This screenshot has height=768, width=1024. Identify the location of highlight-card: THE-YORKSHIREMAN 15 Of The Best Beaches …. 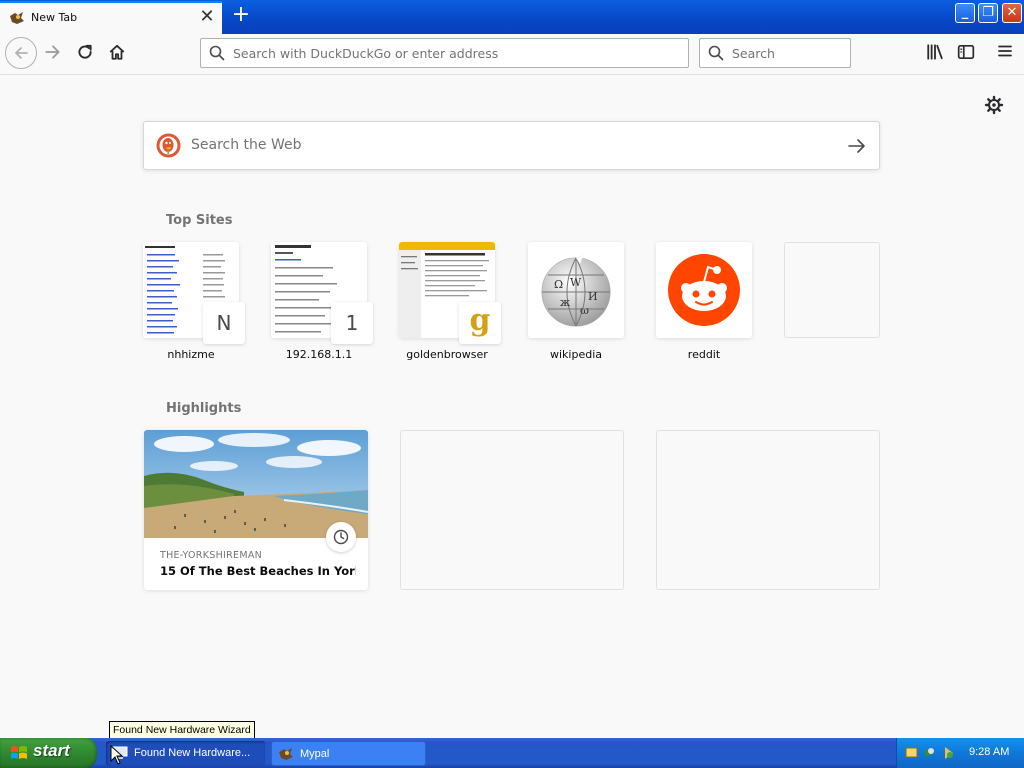
(256, 510).